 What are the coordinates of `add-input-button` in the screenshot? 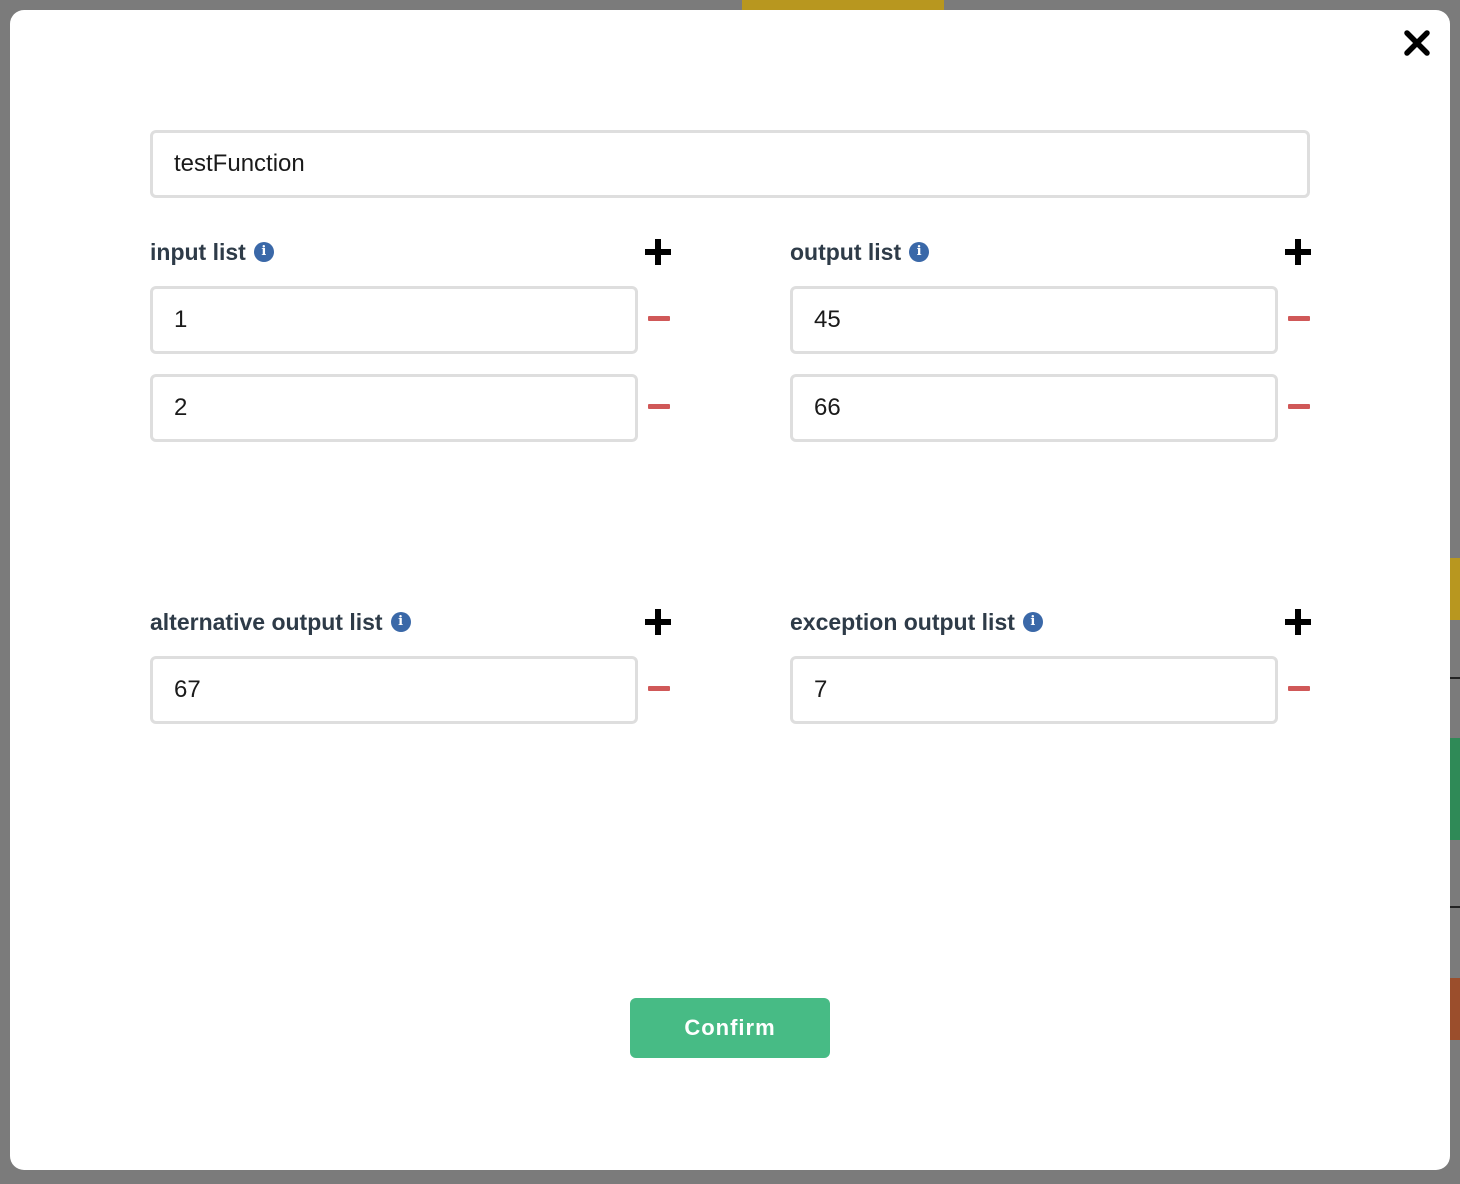 It's located at (658, 252).